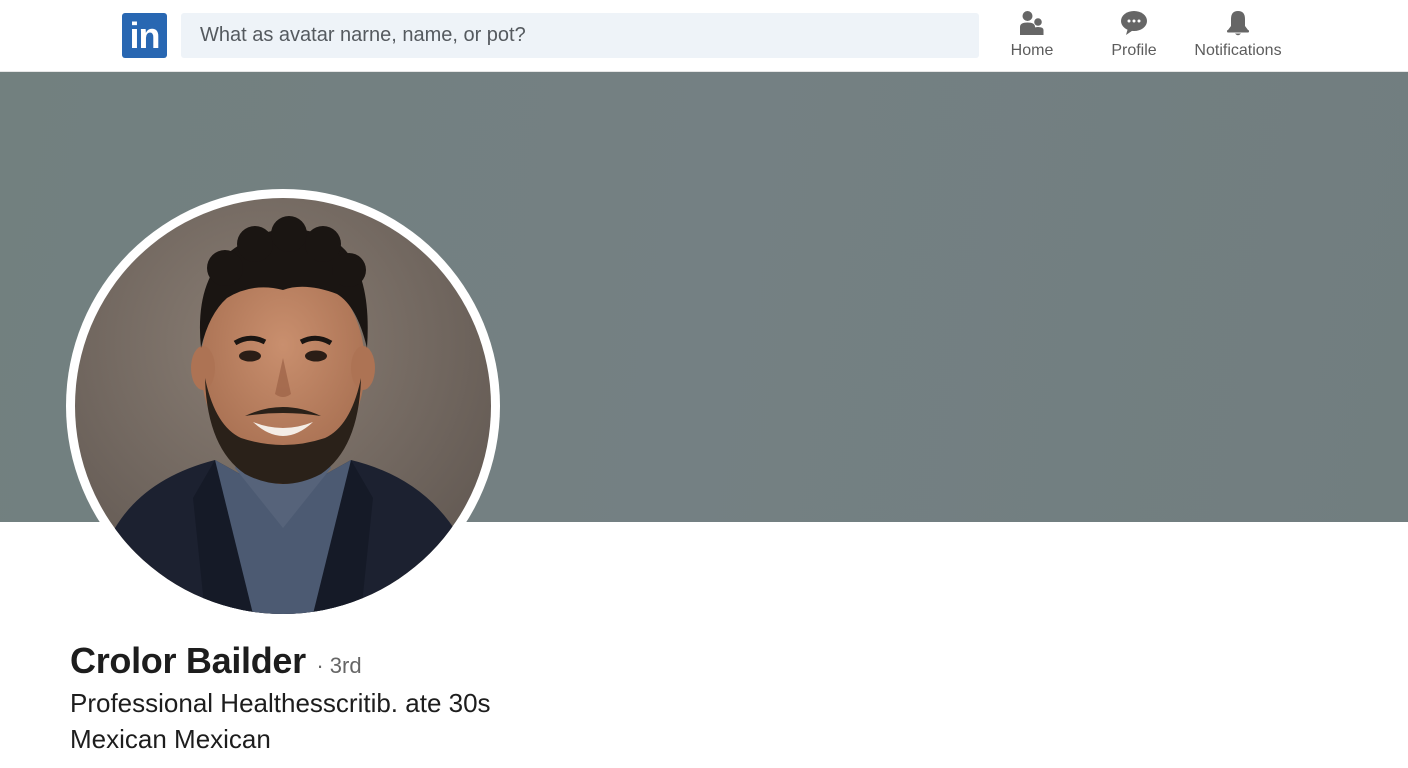  I want to click on chat-bubble-icon, so click(1134, 23).